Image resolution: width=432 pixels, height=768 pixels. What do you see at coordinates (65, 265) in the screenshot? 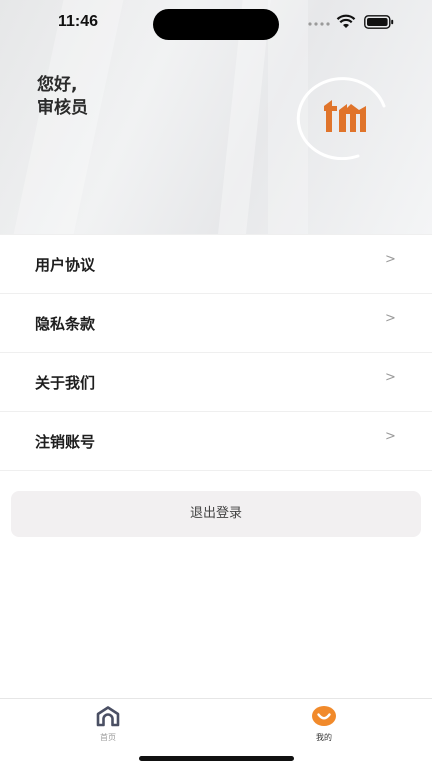
I see `menu-item-label: 用户协议` at bounding box center [65, 265].